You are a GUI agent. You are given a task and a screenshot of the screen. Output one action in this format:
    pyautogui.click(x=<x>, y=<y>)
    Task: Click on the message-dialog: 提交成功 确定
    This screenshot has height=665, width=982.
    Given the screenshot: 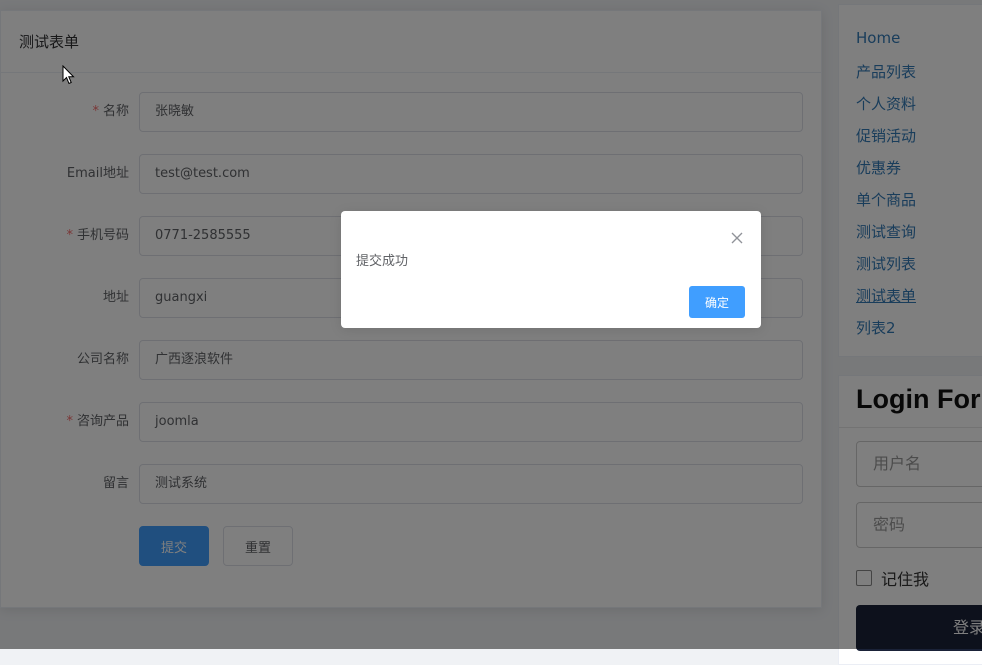 What is the action you would take?
    pyautogui.click(x=551, y=269)
    